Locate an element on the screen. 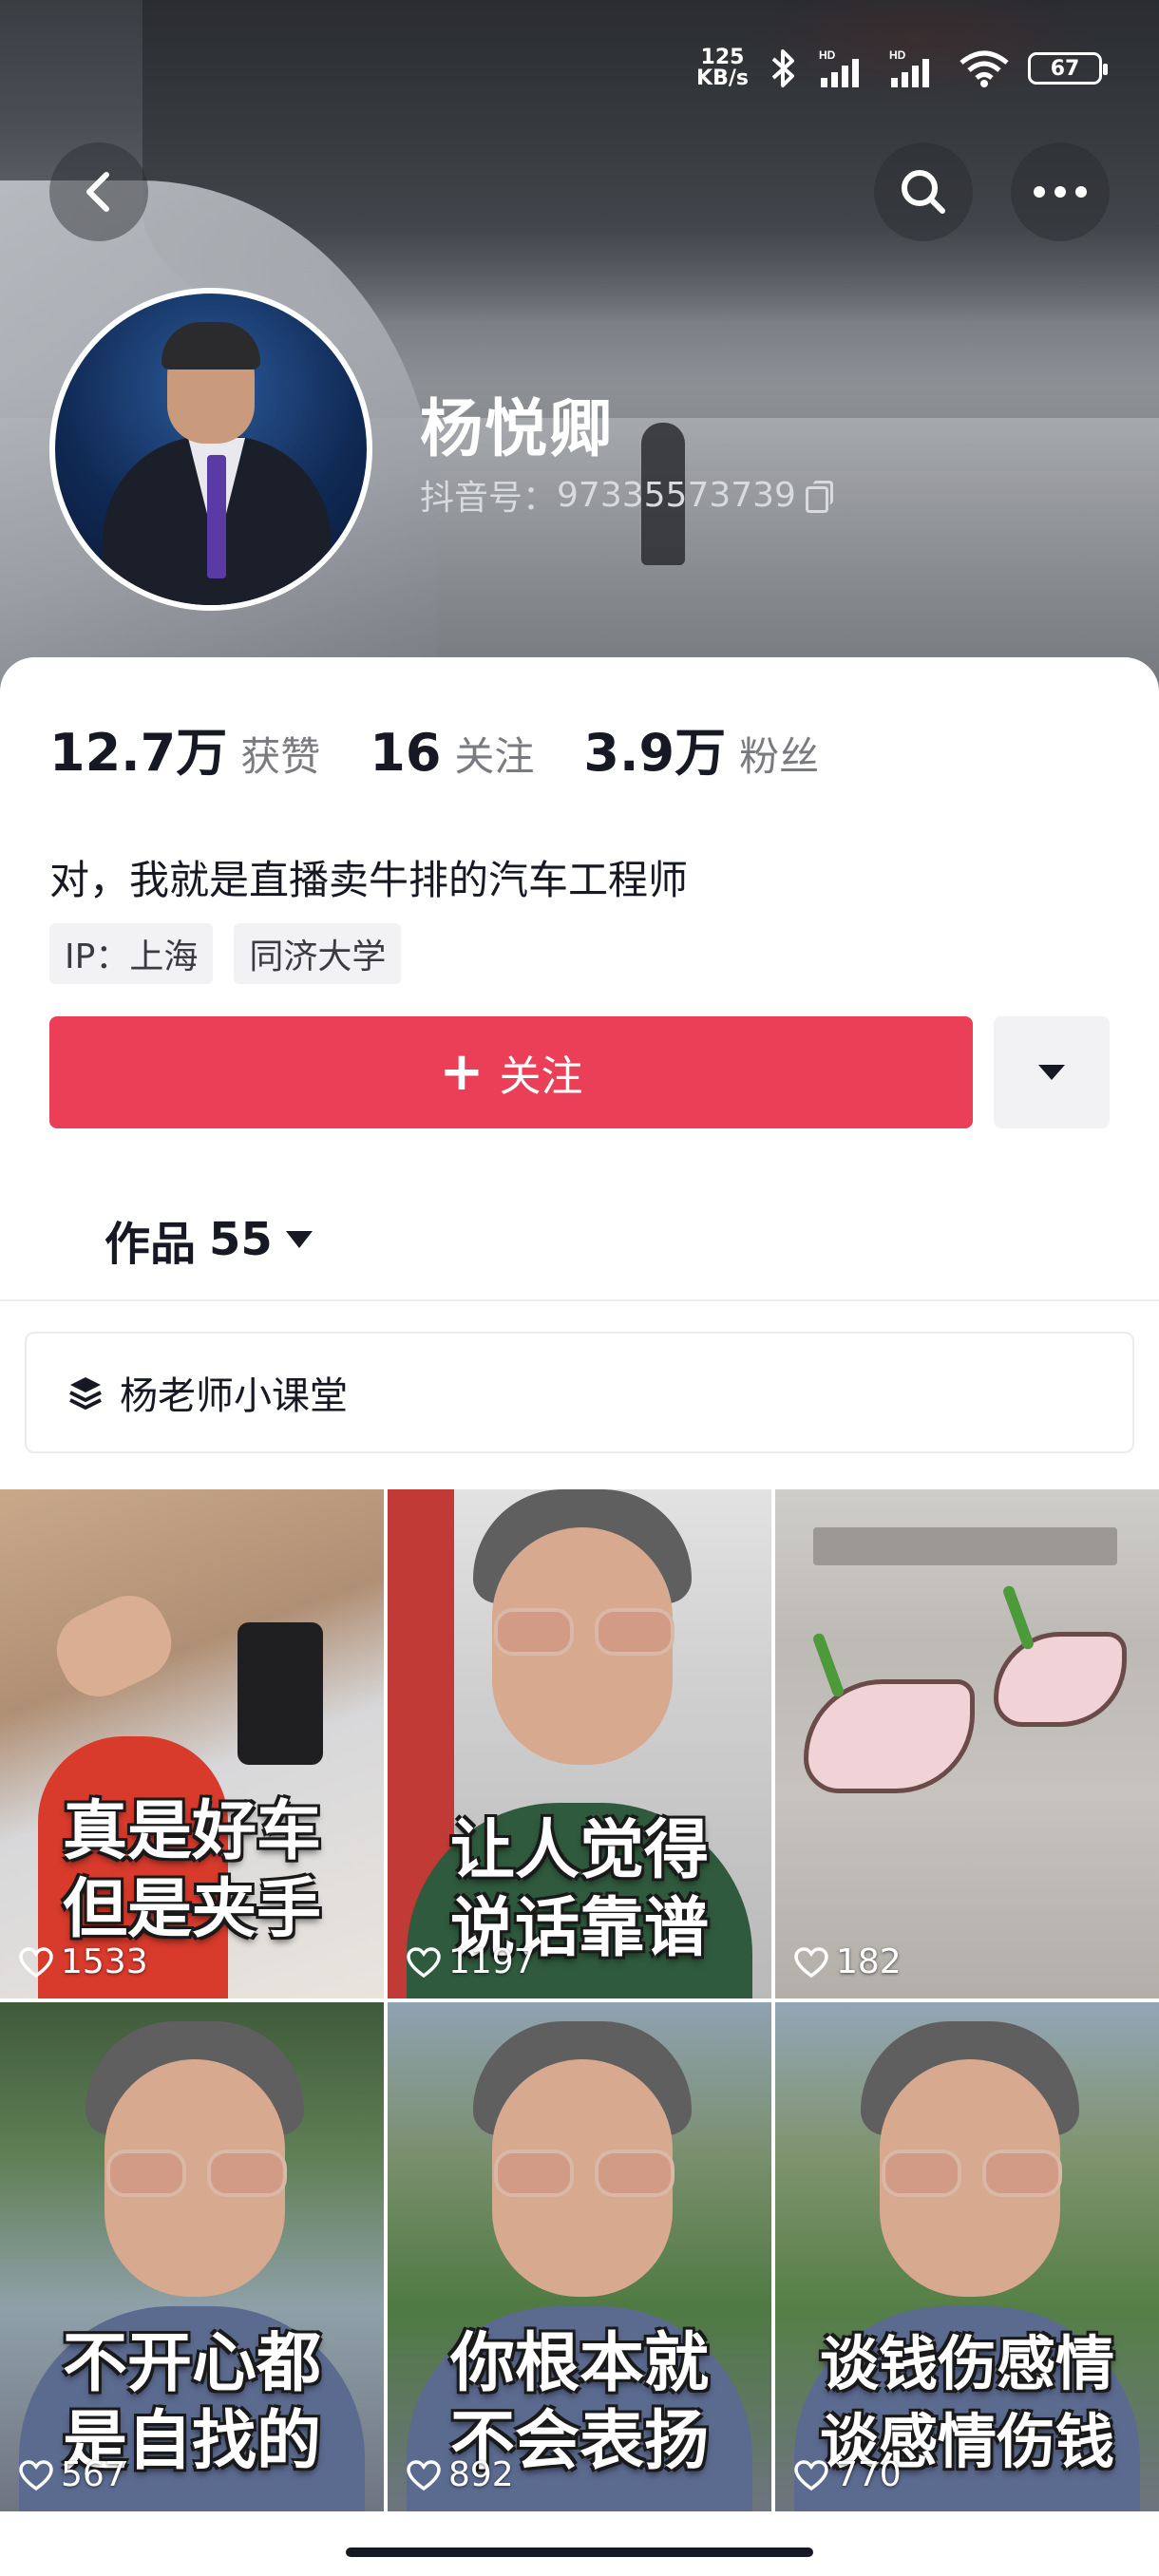  recommend-dropdown-button is located at coordinates (1052, 1072).